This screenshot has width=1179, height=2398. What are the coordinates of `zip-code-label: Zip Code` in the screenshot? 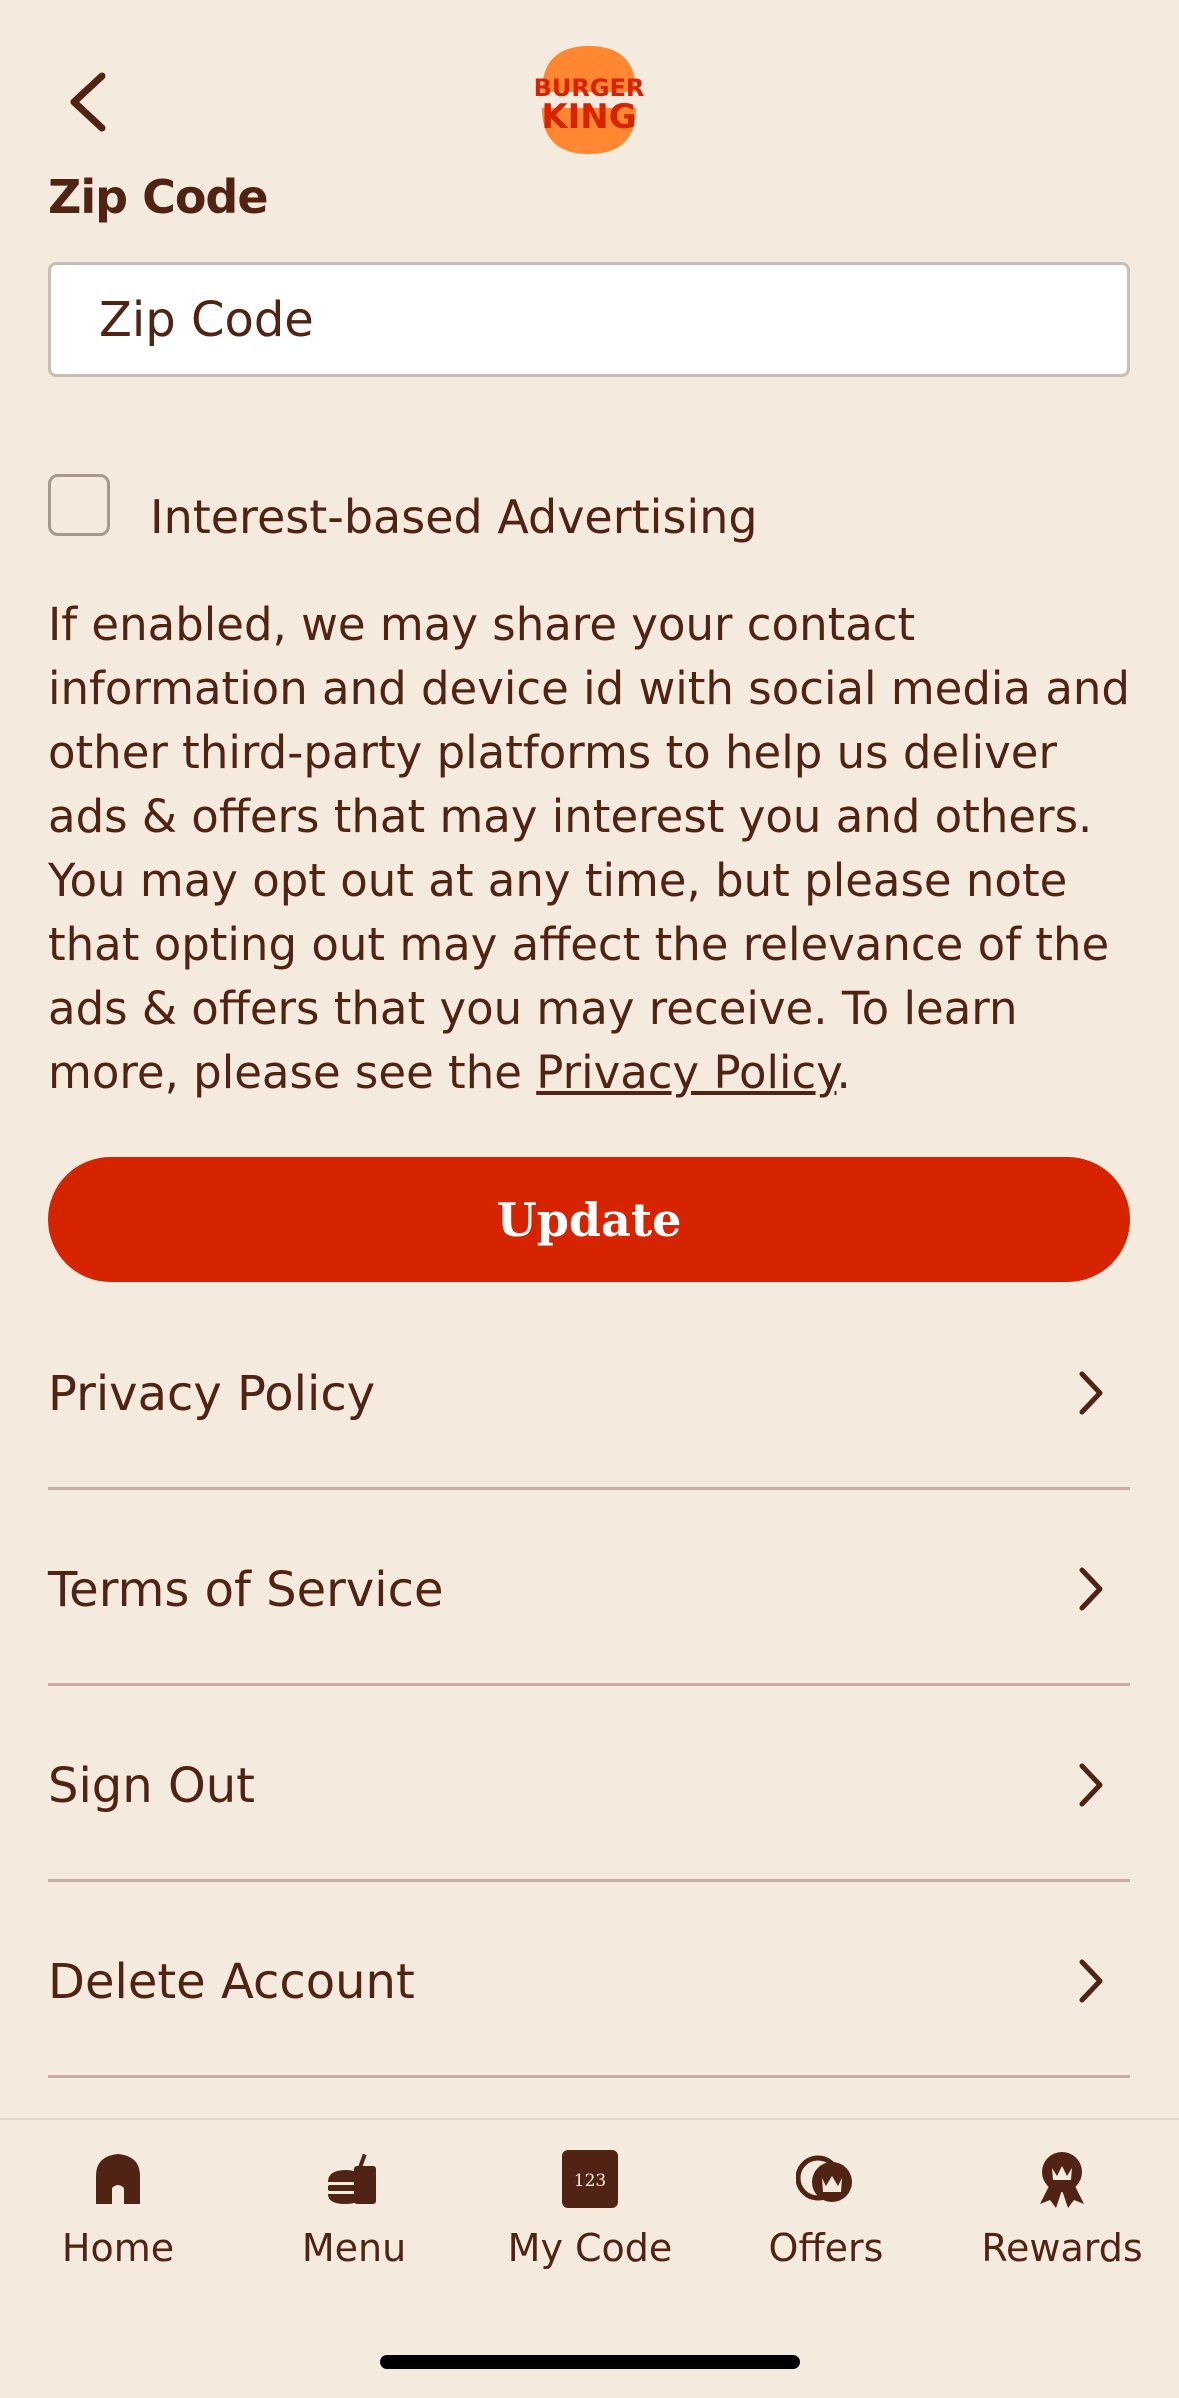 It's located at (158, 197).